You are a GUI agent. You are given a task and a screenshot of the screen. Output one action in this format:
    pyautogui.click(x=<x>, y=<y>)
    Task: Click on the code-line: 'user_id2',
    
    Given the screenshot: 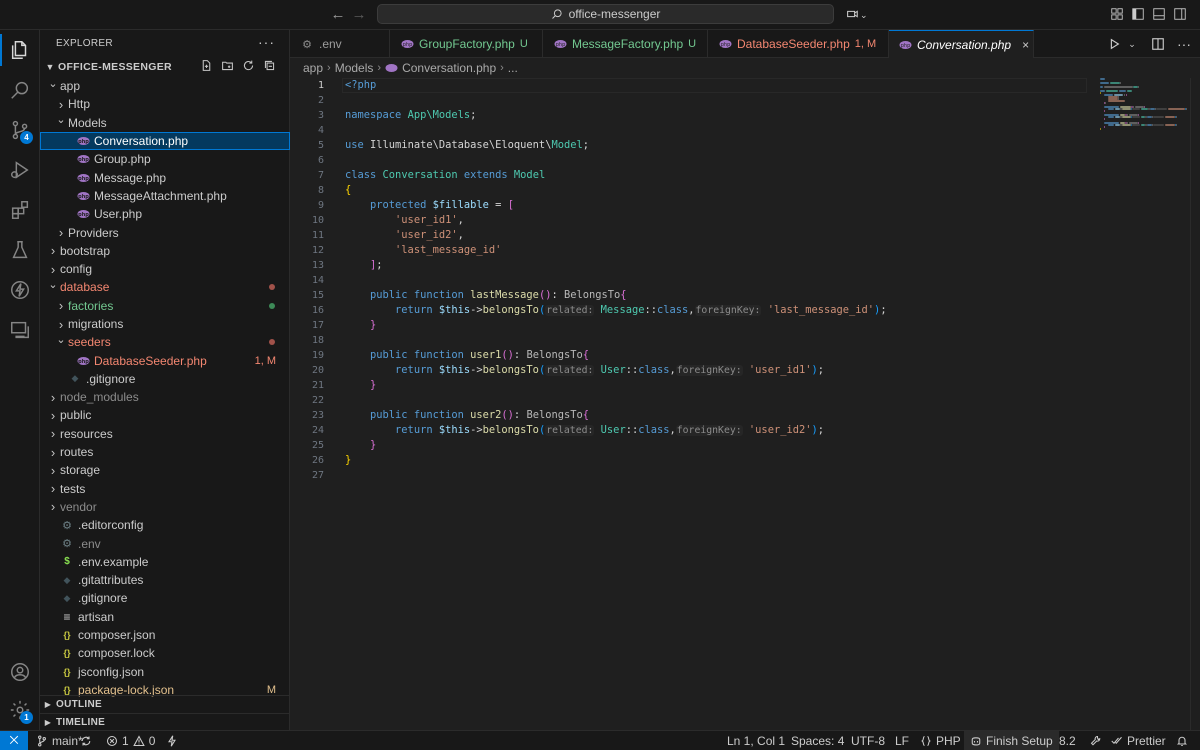 What is the action you would take?
    pyautogui.click(x=616, y=235)
    